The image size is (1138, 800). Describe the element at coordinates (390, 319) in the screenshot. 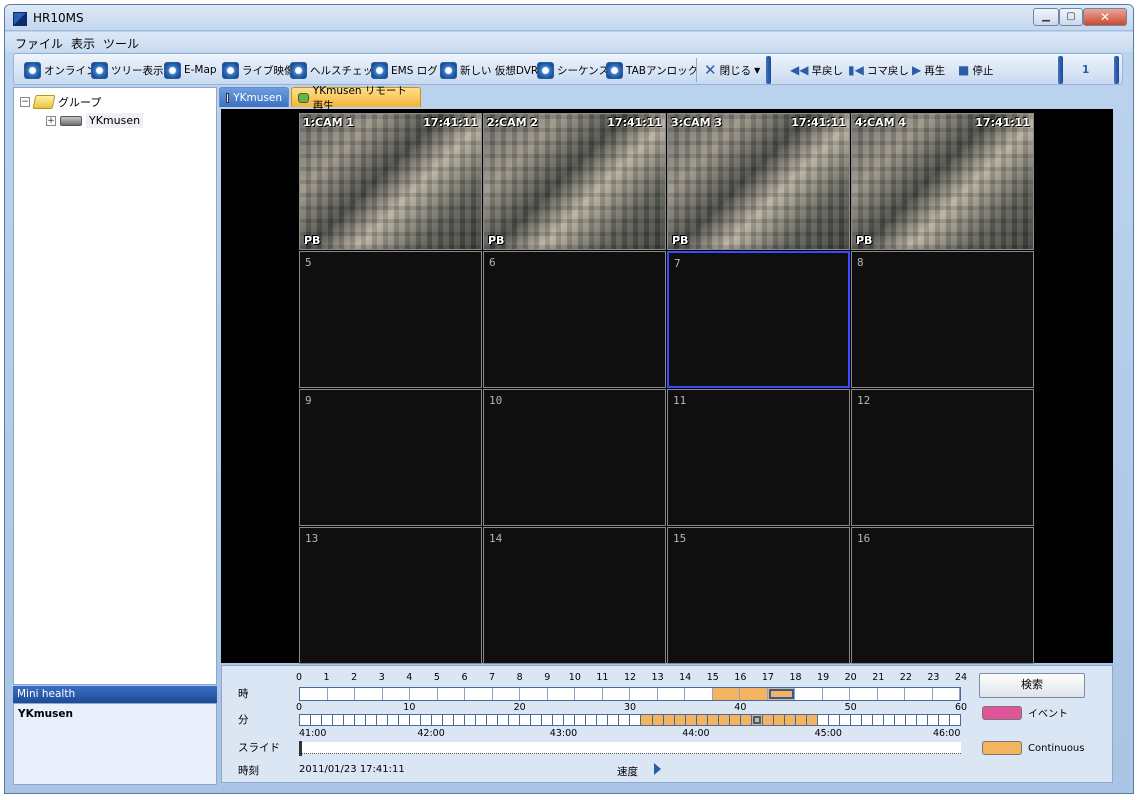

I see `camera-cell-5: 5` at that location.